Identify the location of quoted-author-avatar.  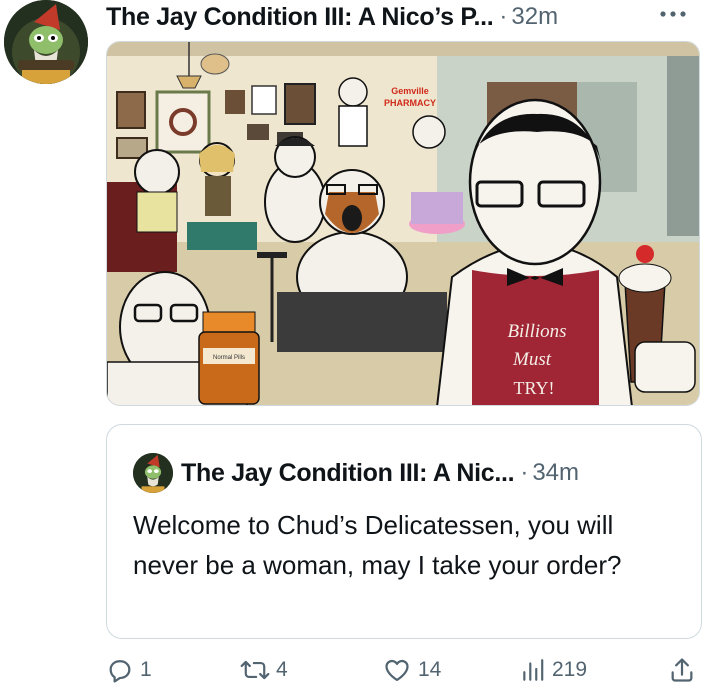
(153, 473).